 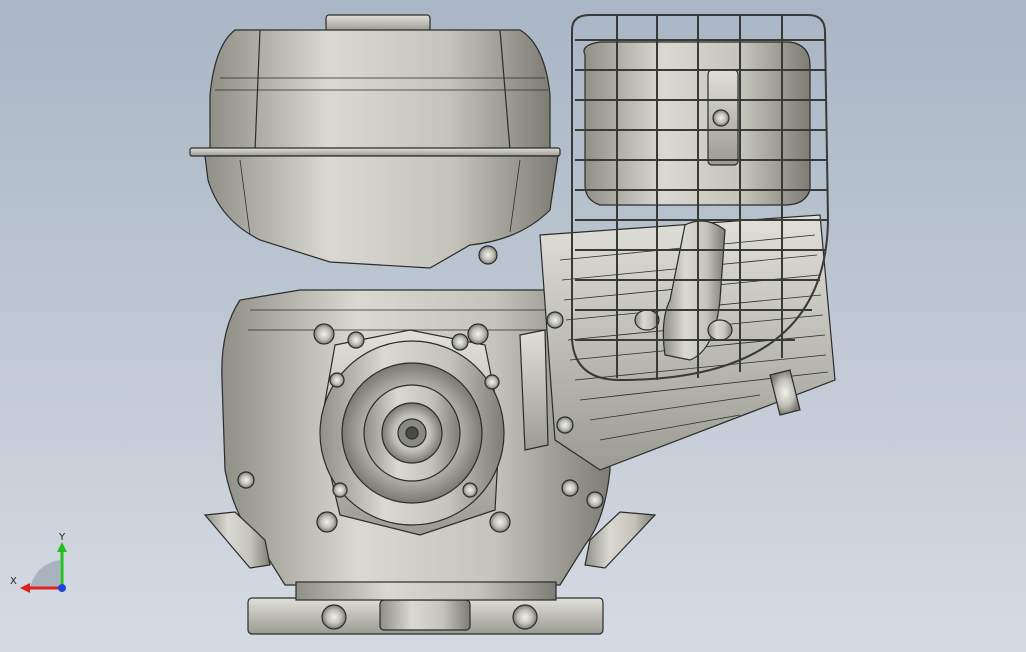 What do you see at coordinates (375, 141) in the screenshot?
I see `fuel-tank` at bounding box center [375, 141].